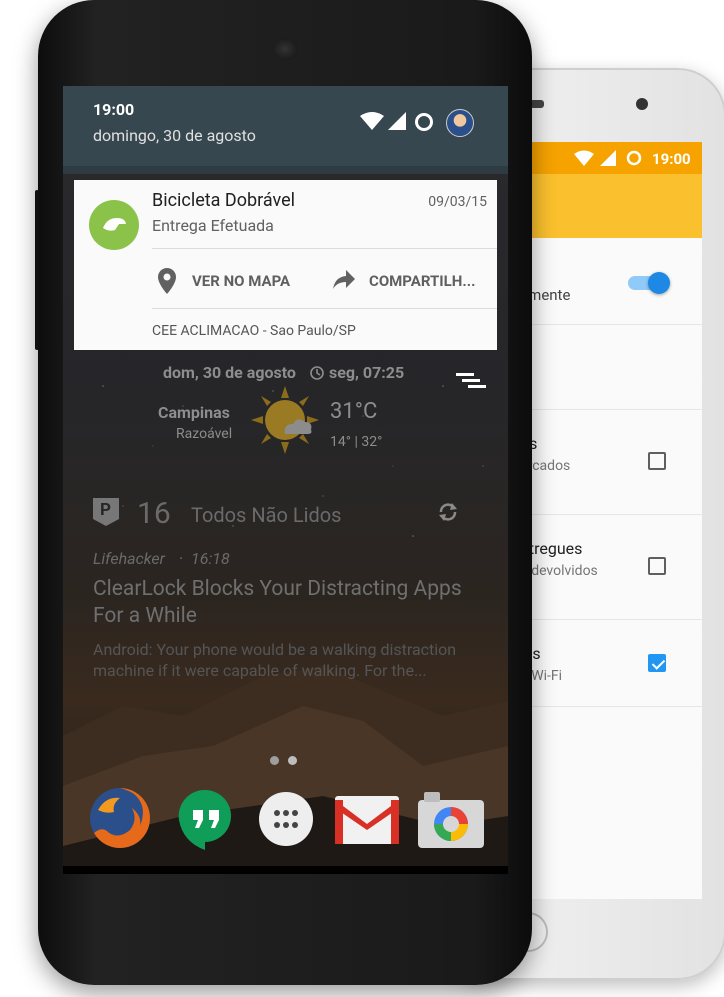 This screenshot has width=724, height=997. Describe the element at coordinates (451, 820) in the screenshot. I see `camera-icon` at that location.